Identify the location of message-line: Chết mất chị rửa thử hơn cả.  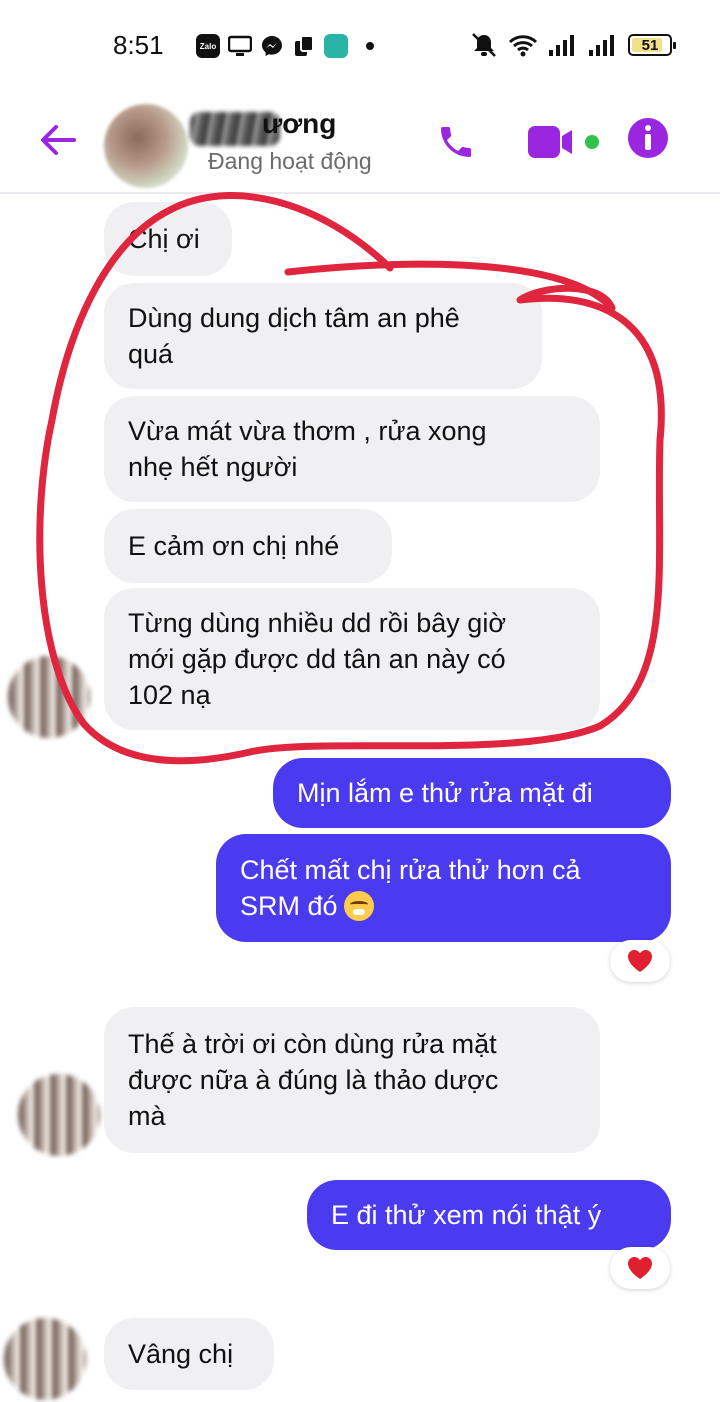
(410, 870).